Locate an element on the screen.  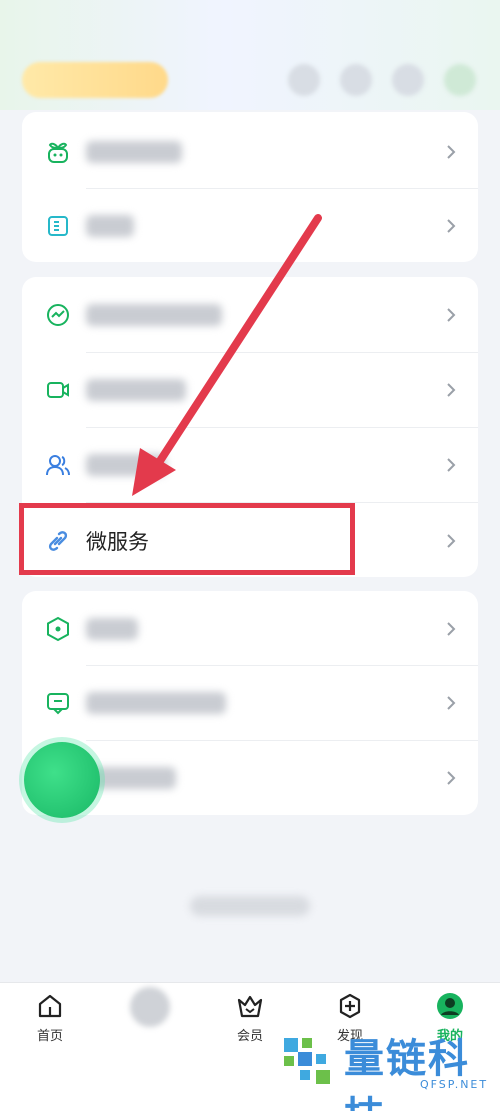
tab-label: 会员 is located at coordinates (249, 1036).